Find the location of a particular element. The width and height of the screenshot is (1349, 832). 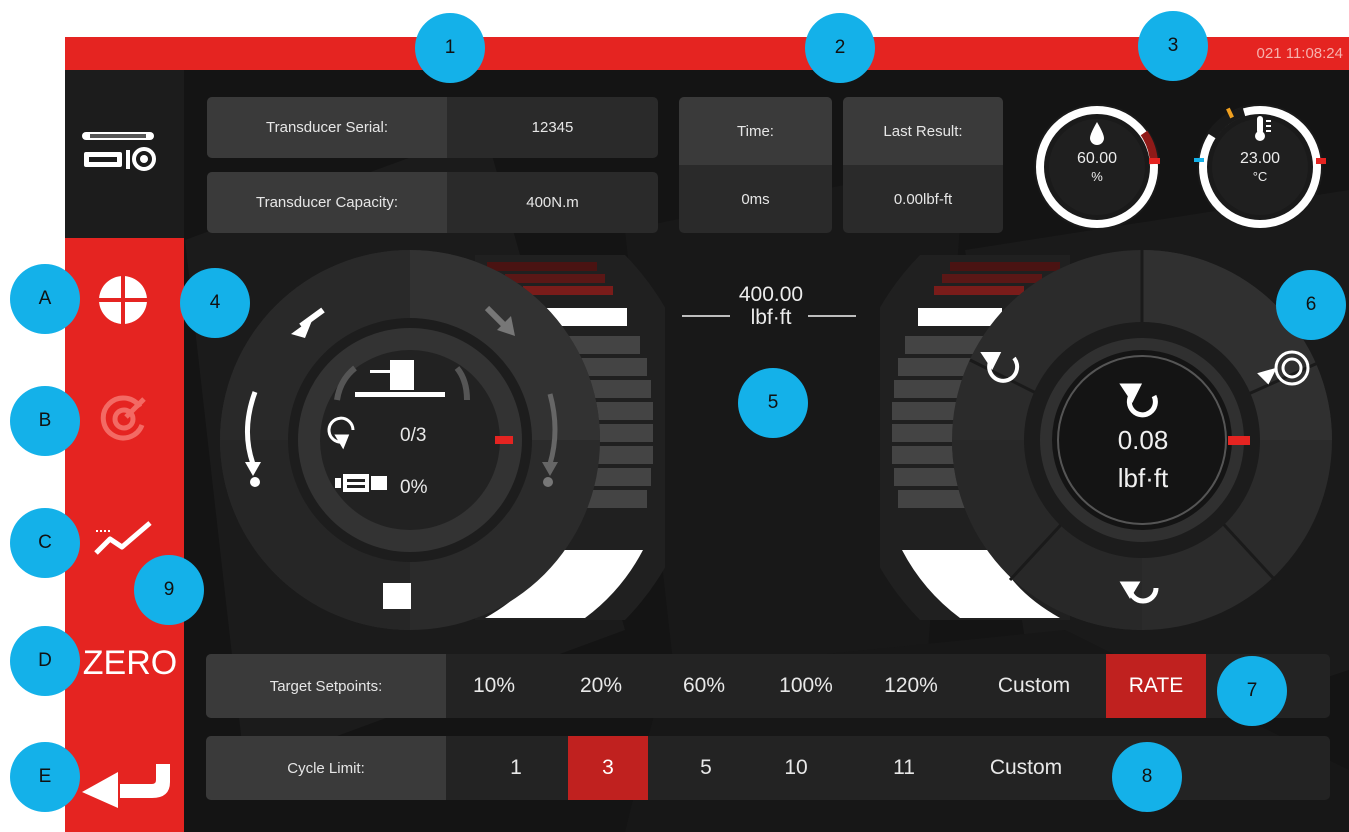

callout-1: 1 is located at coordinates (450, 48).